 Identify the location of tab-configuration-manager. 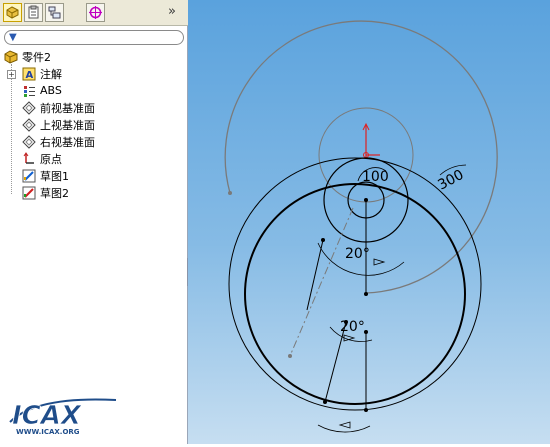
(54, 12).